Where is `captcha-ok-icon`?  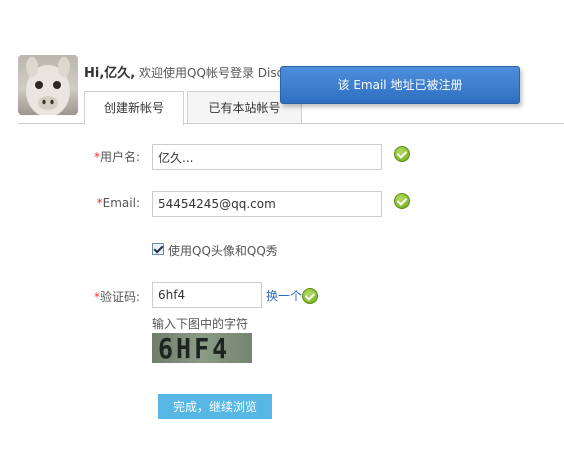
captcha-ok-icon is located at coordinates (310, 296).